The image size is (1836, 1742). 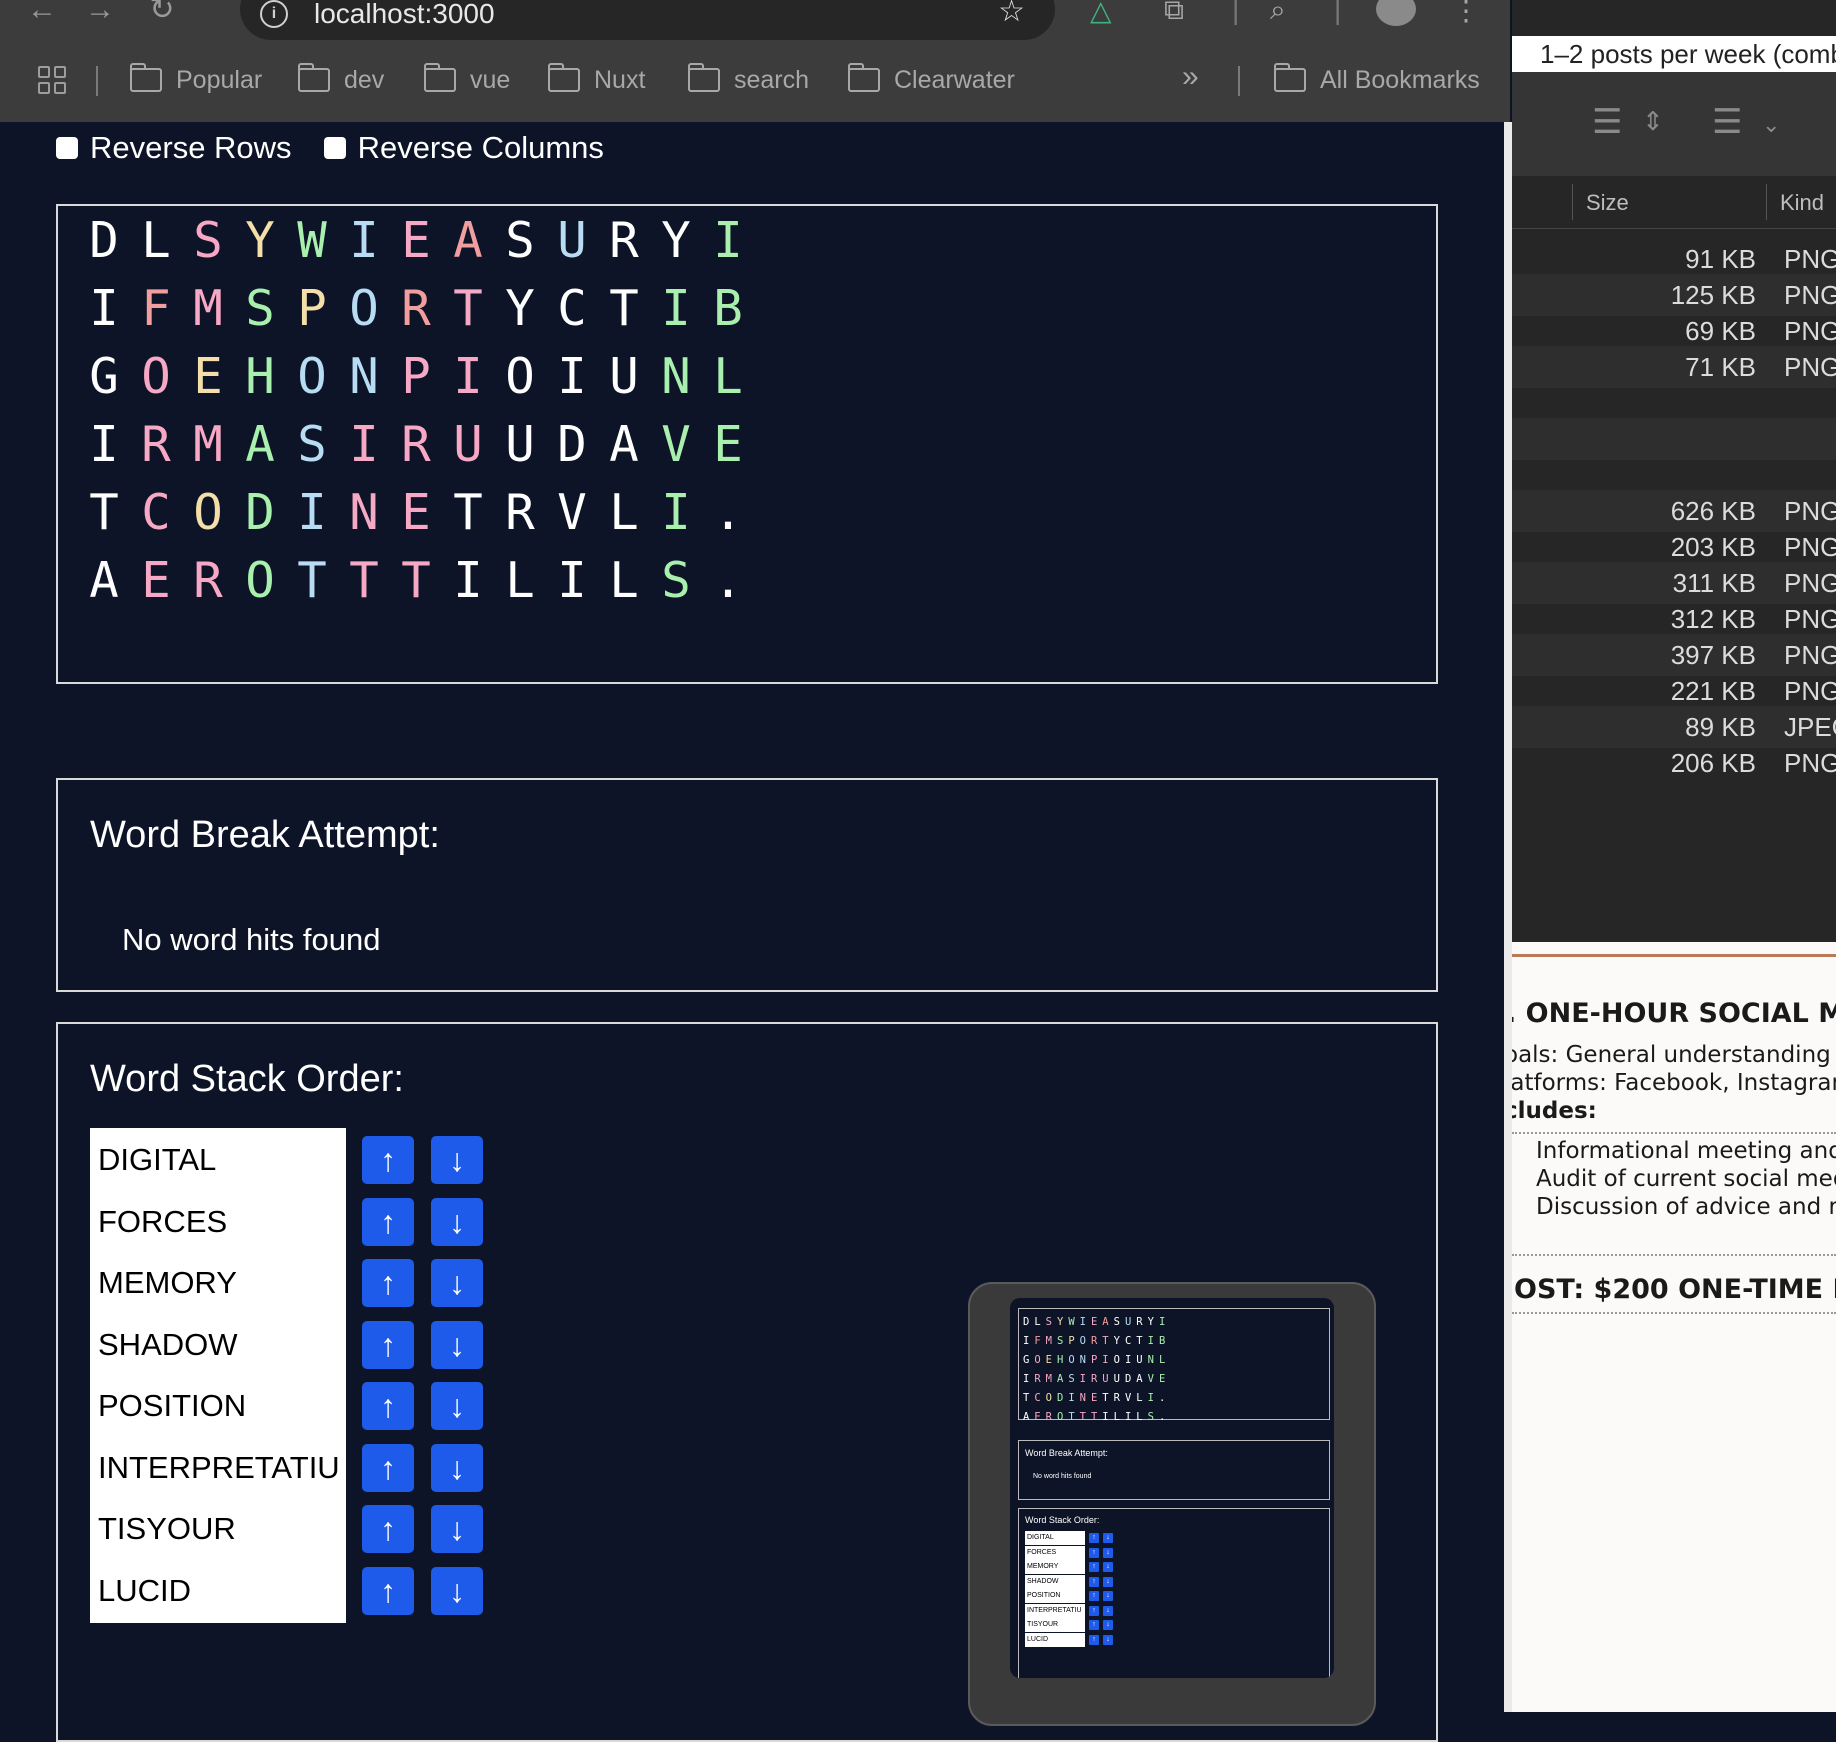 What do you see at coordinates (1029, 1417) in the screenshot?
I see `preview-grid-letter: A` at bounding box center [1029, 1417].